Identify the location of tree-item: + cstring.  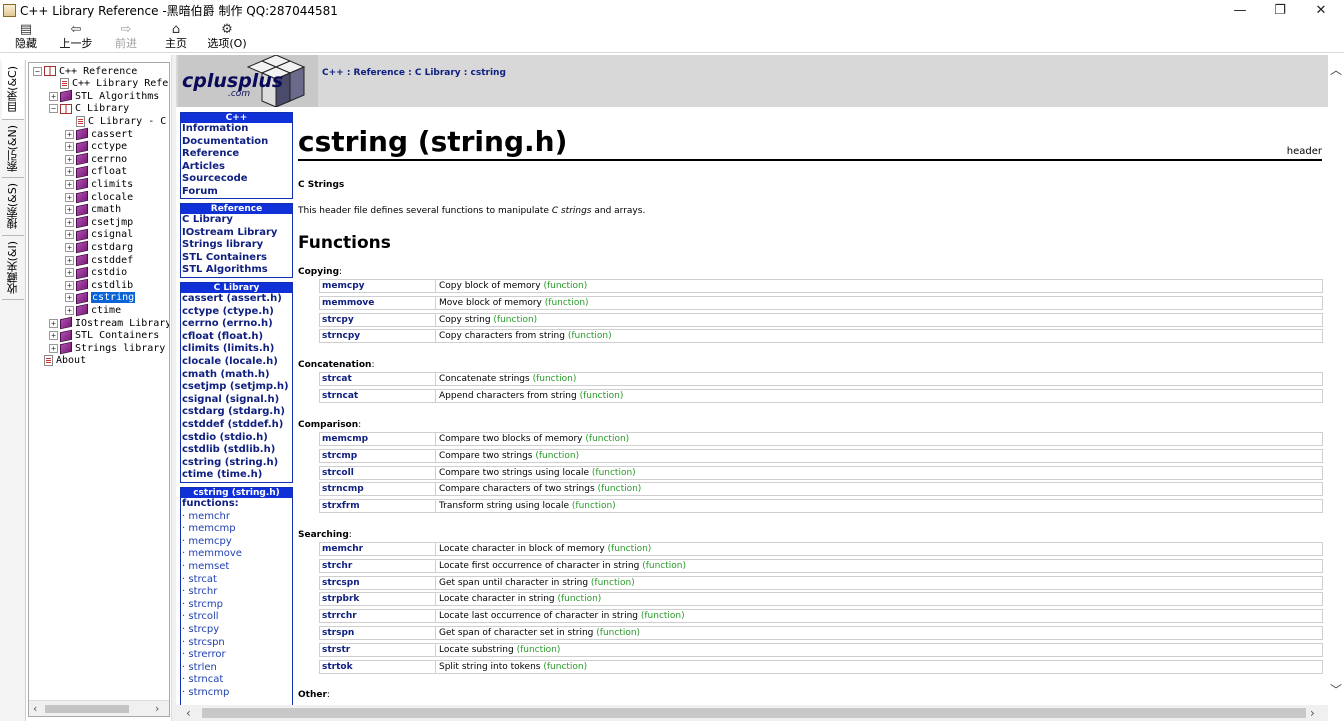
(100, 298).